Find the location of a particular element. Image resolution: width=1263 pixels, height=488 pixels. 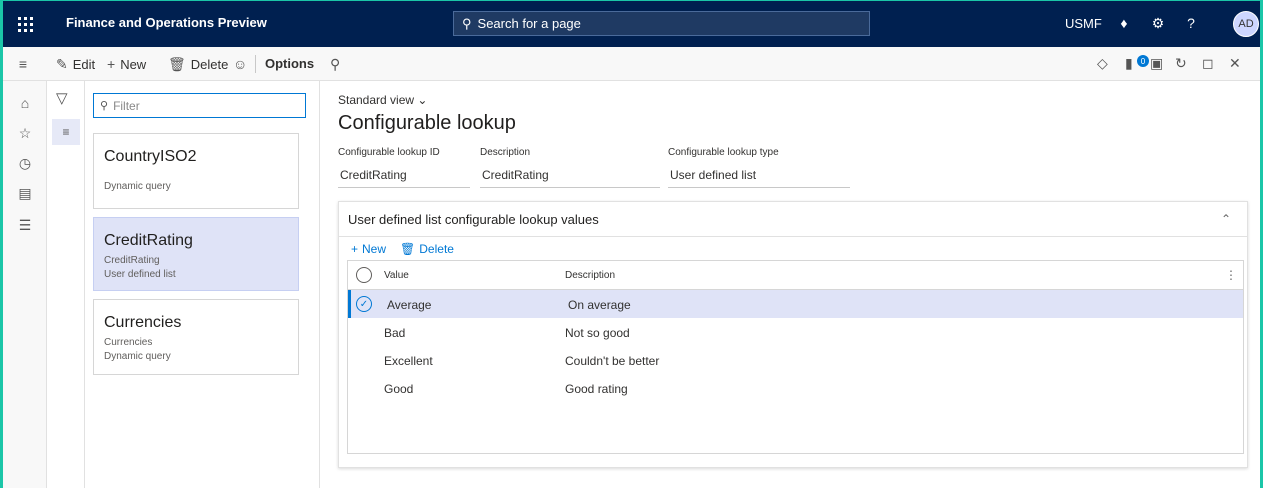

page-title: Configurable lookup is located at coordinates (427, 123).